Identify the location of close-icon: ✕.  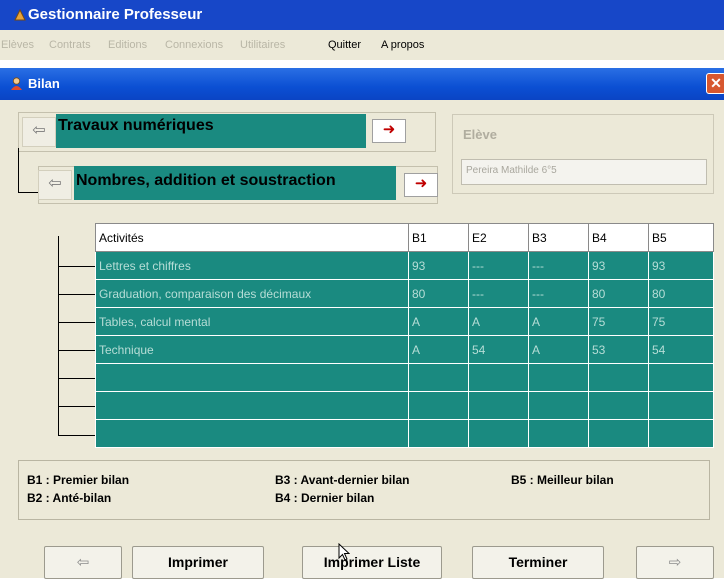
(716, 83).